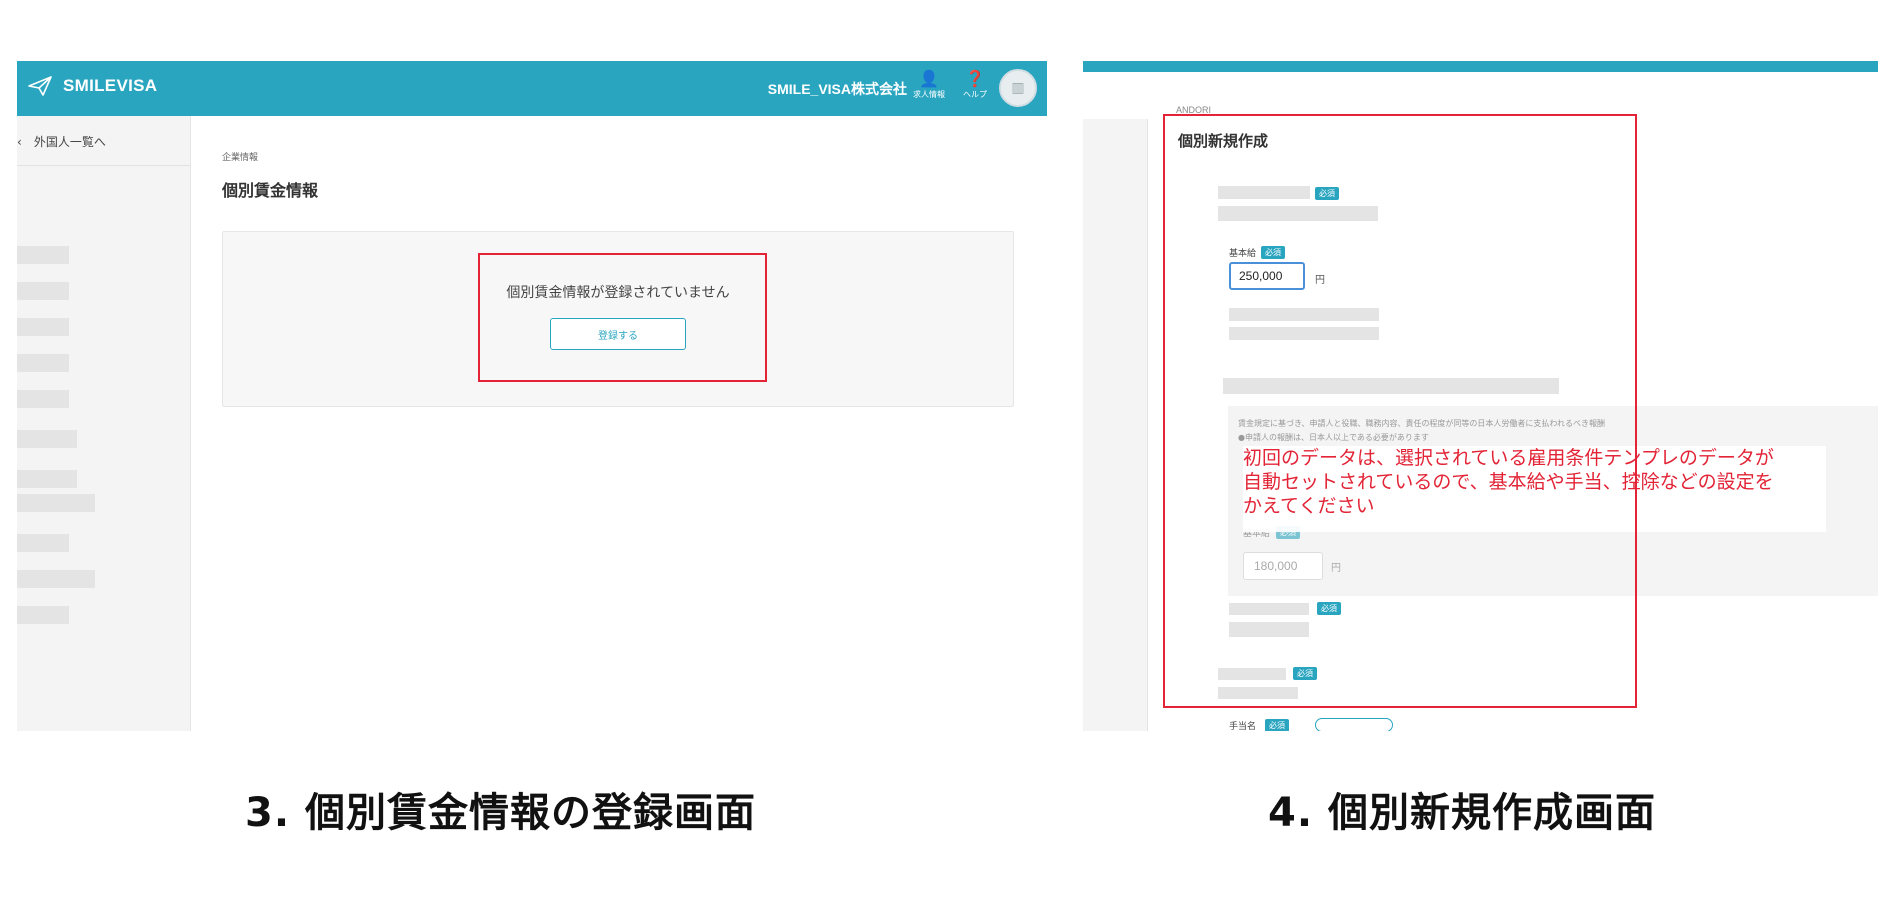 This screenshot has width=1897, height=900. I want to click on left-caption: 3. 個別賃金情報の登録画面, so click(500, 813).